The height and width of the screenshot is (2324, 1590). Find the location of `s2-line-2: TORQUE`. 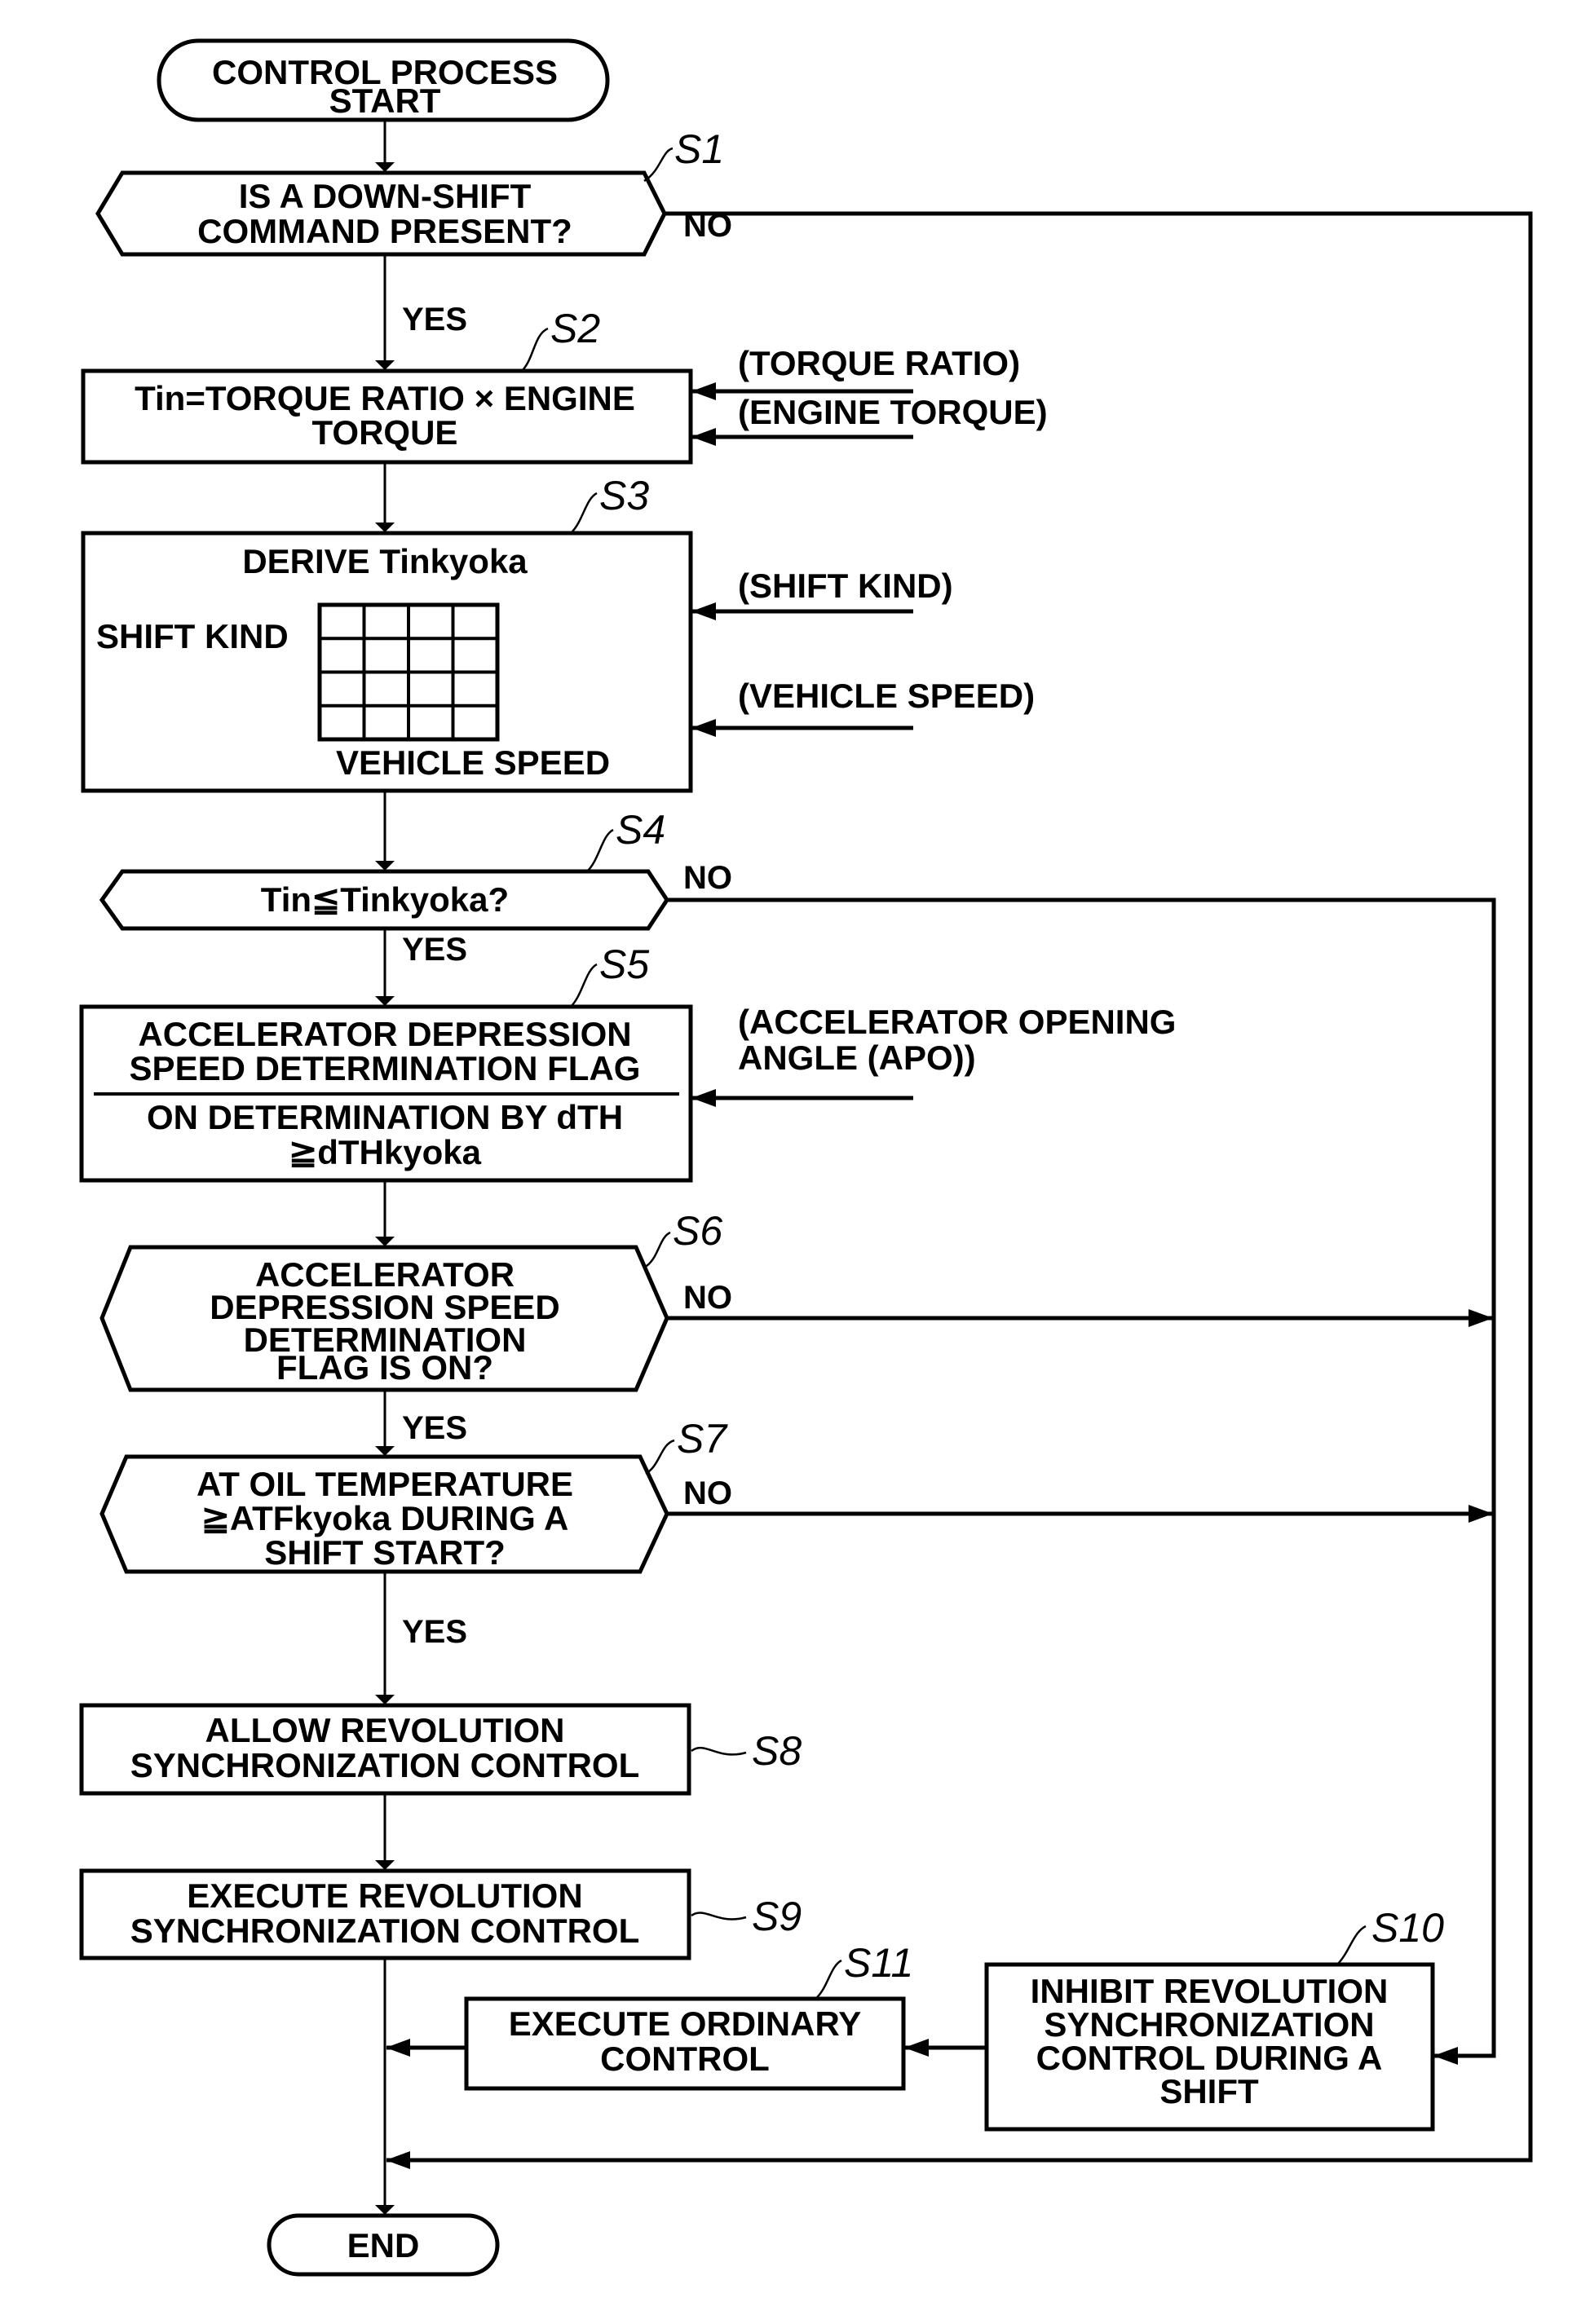

s2-line-2: TORQUE is located at coordinates (385, 432).